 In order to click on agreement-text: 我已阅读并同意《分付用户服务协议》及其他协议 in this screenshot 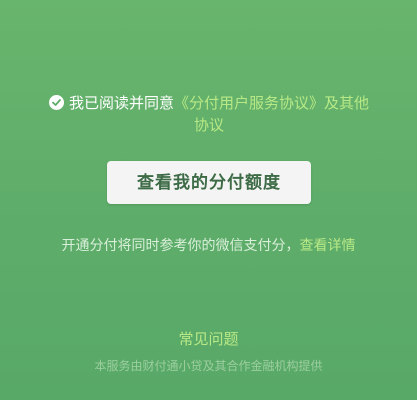, I will do `click(209, 114)`.